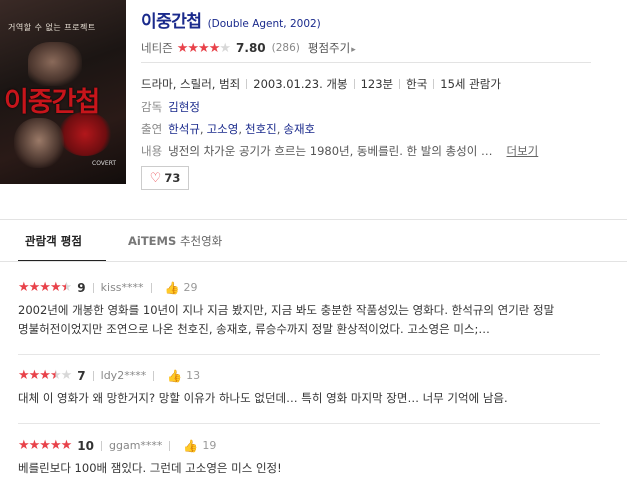 This screenshot has height=488, width=627. Describe the element at coordinates (184, 129) in the screenshot. I see `cast-link: 한석규` at that location.